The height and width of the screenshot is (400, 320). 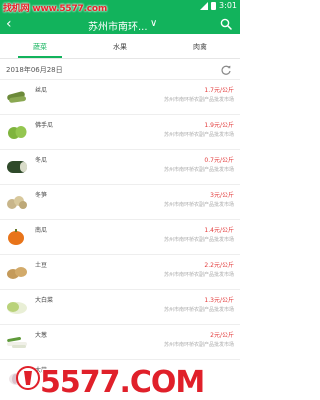 I want to click on list-item: 大葱 2元/公斤 苏州市南环桥农副产品批发市场, so click(x=120, y=341).